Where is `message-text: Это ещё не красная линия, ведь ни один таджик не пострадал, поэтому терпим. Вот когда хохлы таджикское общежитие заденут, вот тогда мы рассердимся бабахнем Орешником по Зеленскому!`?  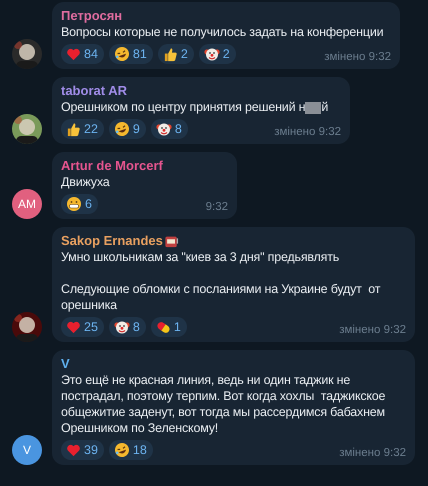 message-text: Это ещё не красная линия, ведь ни один таджик не пострадал, поэтому терпим. Вот когда хохлы таджикское общежитие заденут, вот тогда мы рассердимся бабахнем Орешником по Зеленскому! is located at coordinates (223, 404).